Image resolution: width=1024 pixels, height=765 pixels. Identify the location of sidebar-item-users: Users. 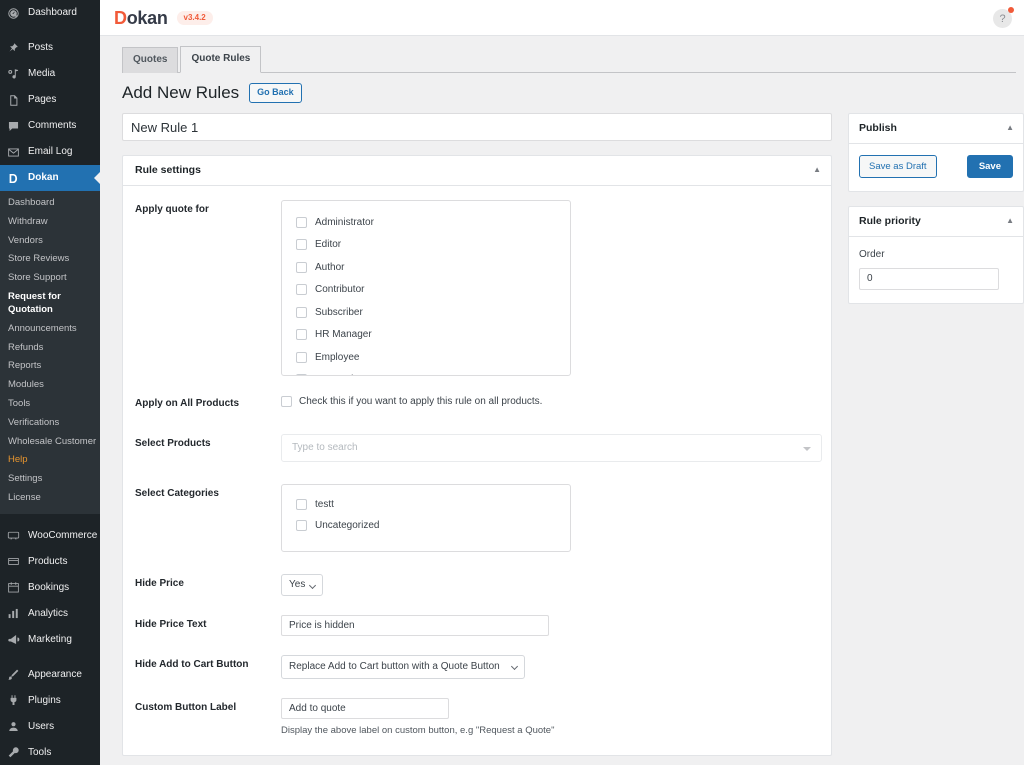
(50, 727).